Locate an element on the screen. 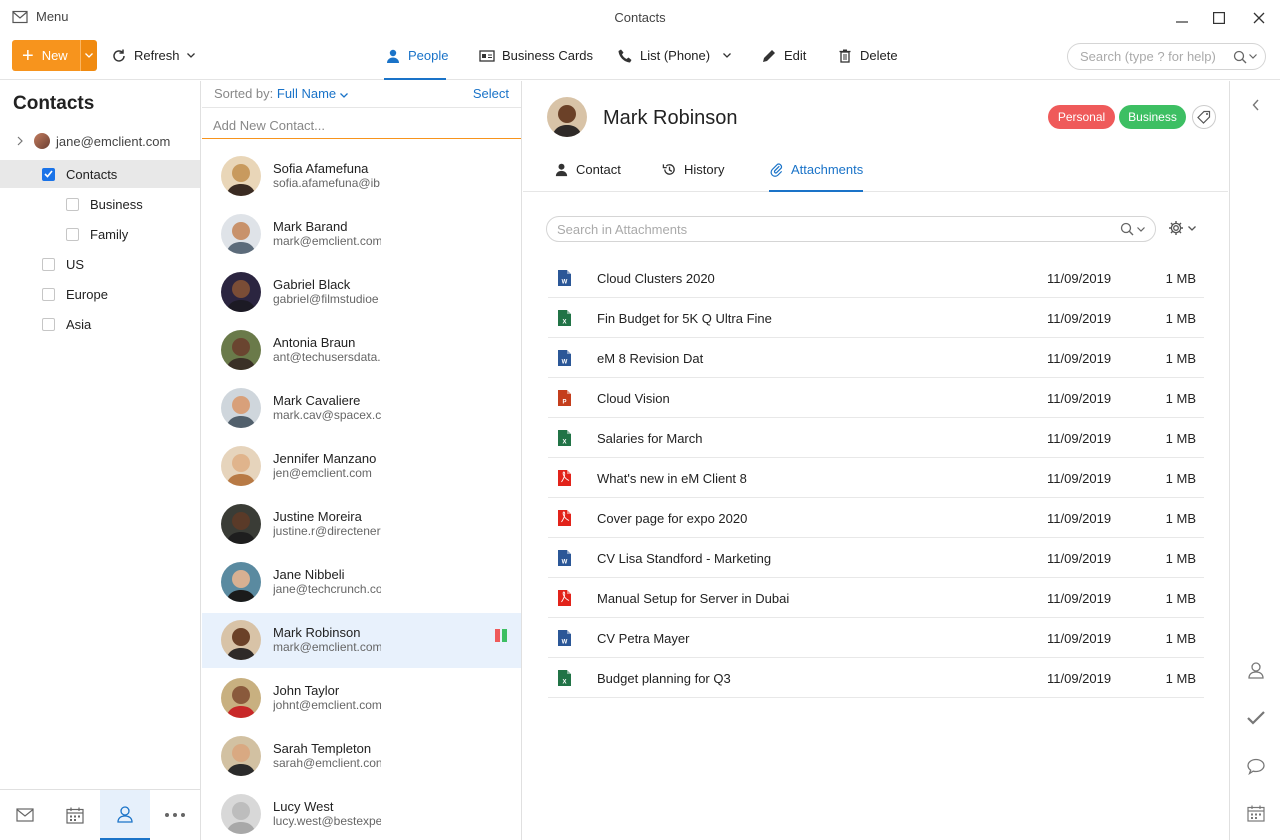 The height and width of the screenshot is (840, 1280). sort-selector: Sorted by: Full Name is located at coordinates (281, 93).